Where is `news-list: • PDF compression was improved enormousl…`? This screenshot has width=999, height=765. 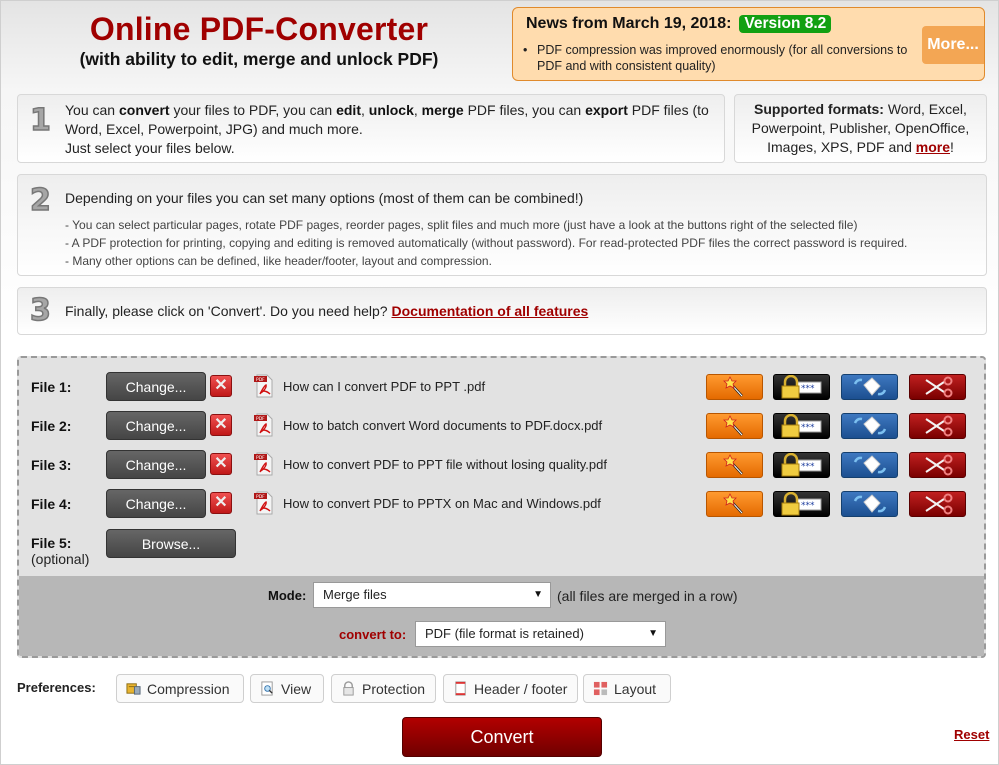
news-list: • PDF compression was improved enormousl… is located at coordinates (719, 58).